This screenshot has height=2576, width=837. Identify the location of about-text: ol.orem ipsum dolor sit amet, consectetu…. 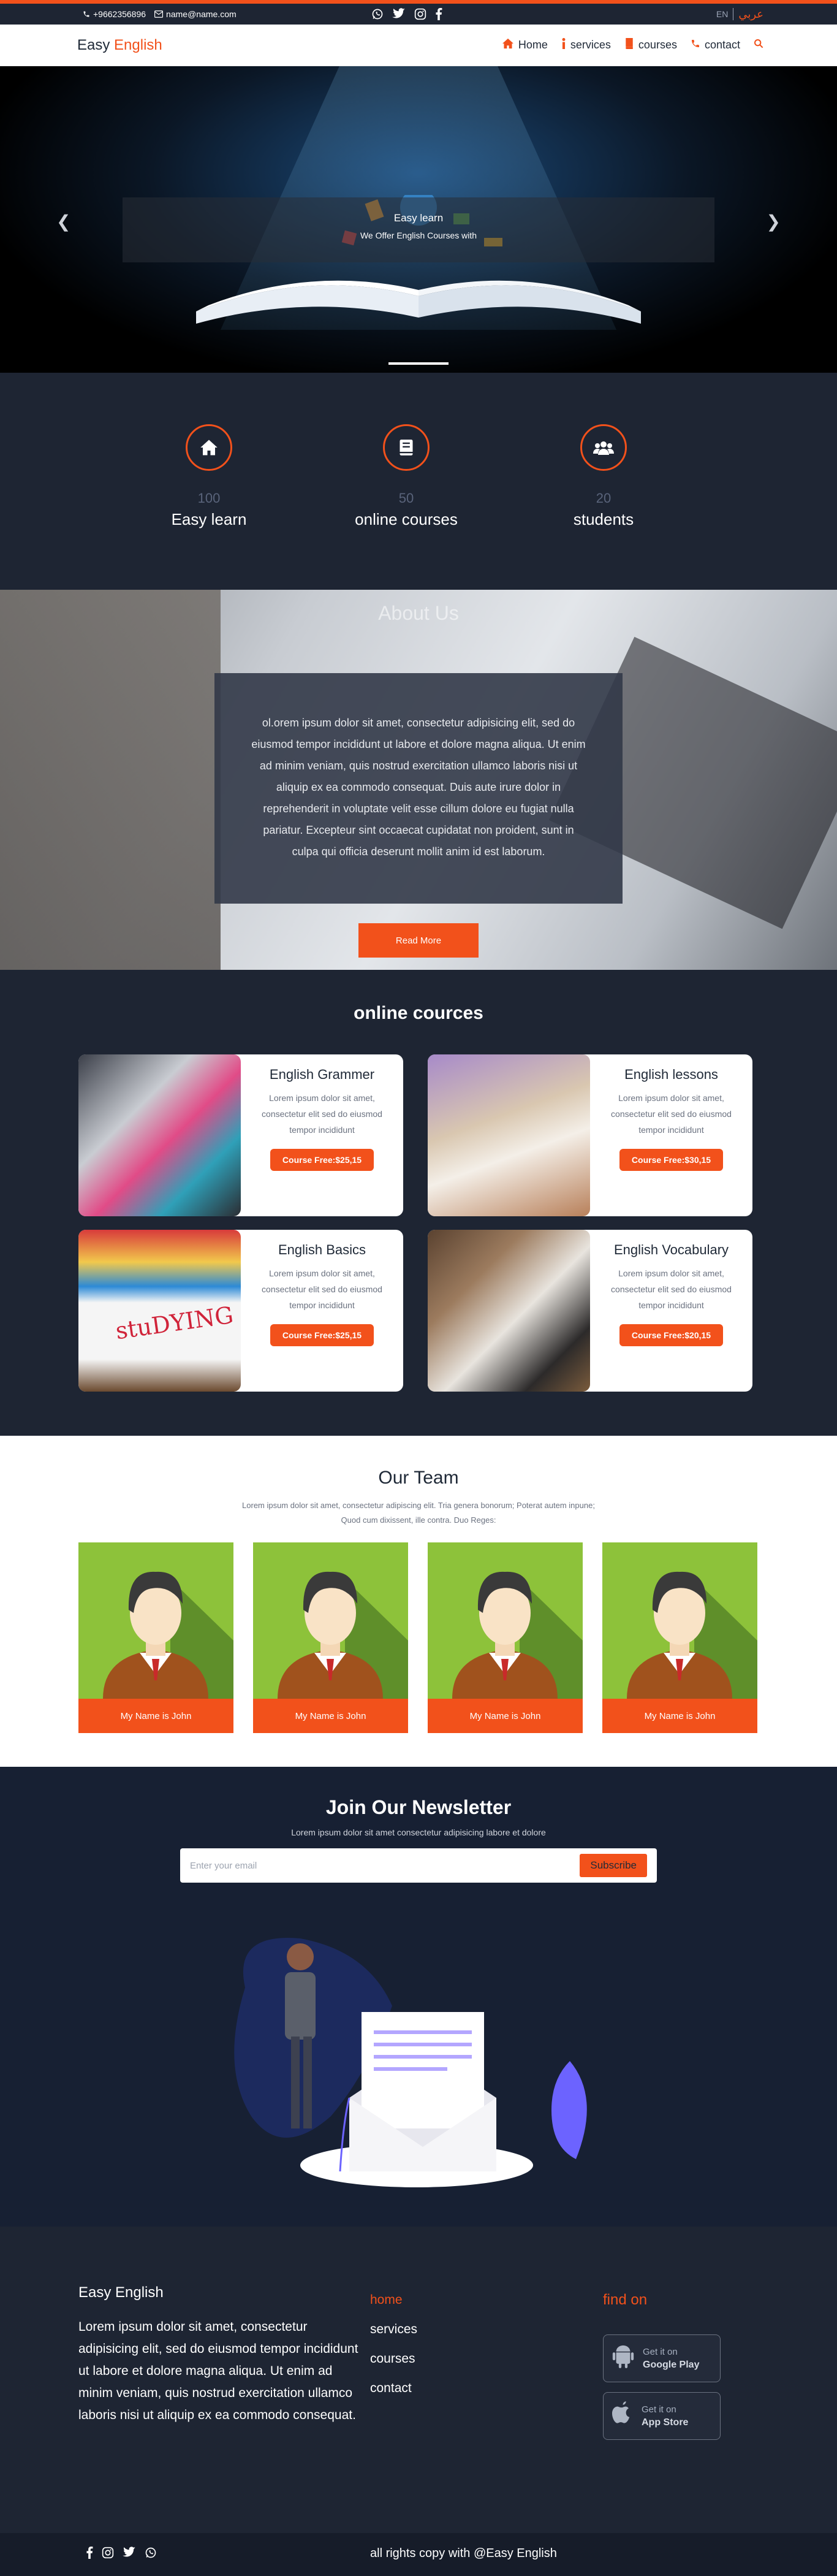
(418, 787).